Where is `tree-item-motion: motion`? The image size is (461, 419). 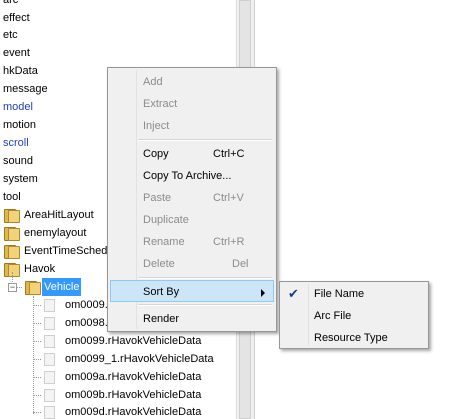 tree-item-motion: motion is located at coordinates (19, 125).